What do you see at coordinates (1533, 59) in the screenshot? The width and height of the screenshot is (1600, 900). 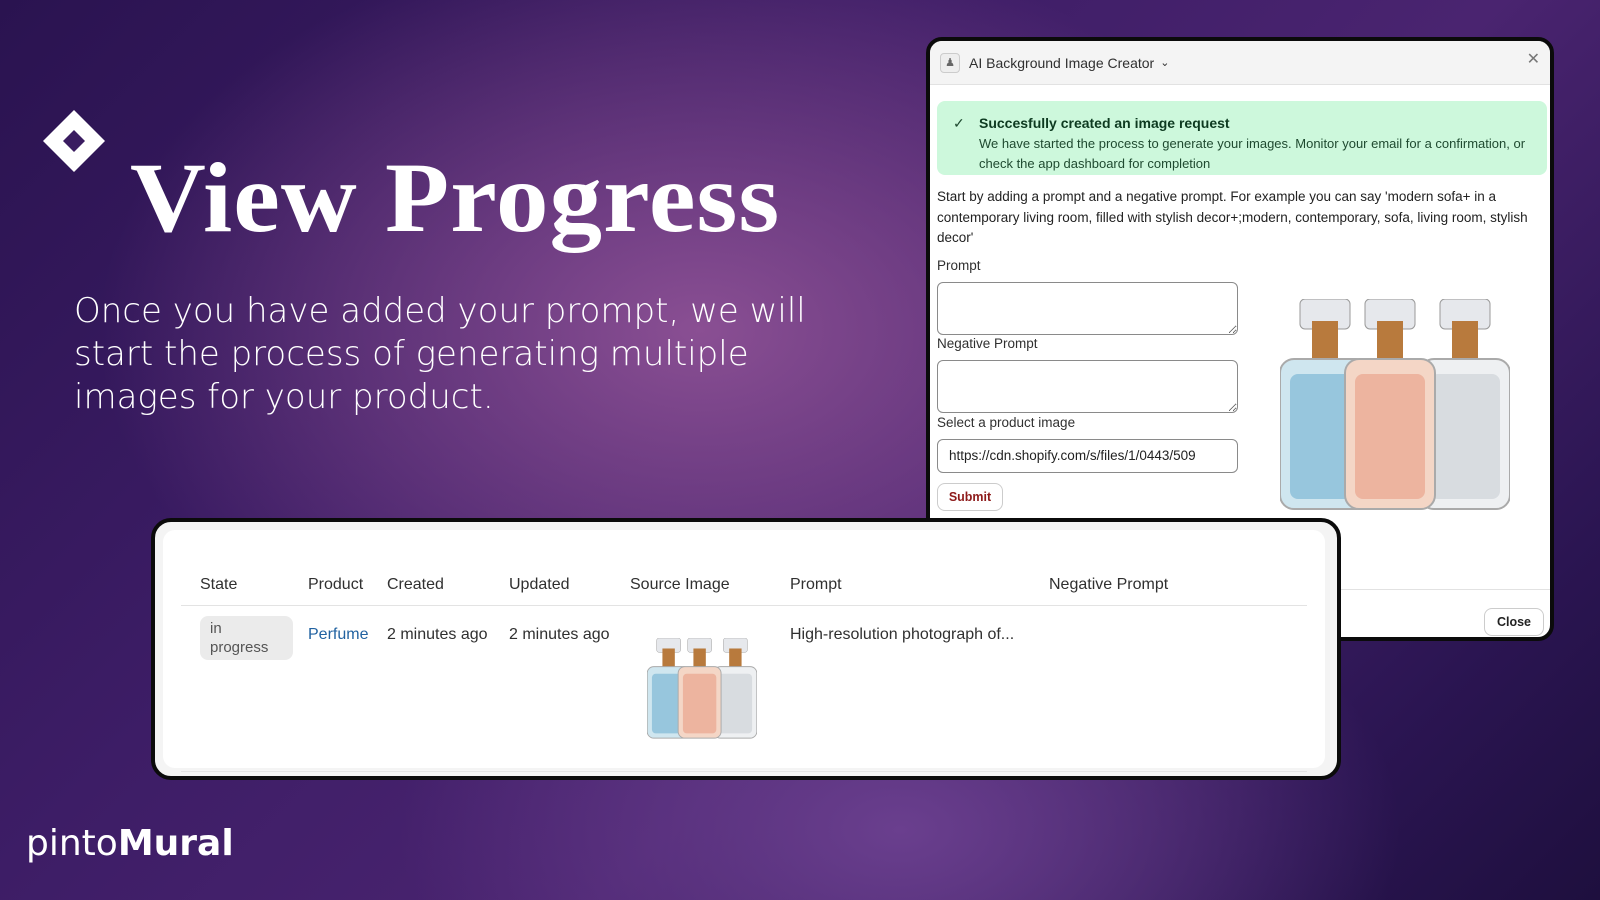 I see `close-icon: ✕` at bounding box center [1533, 59].